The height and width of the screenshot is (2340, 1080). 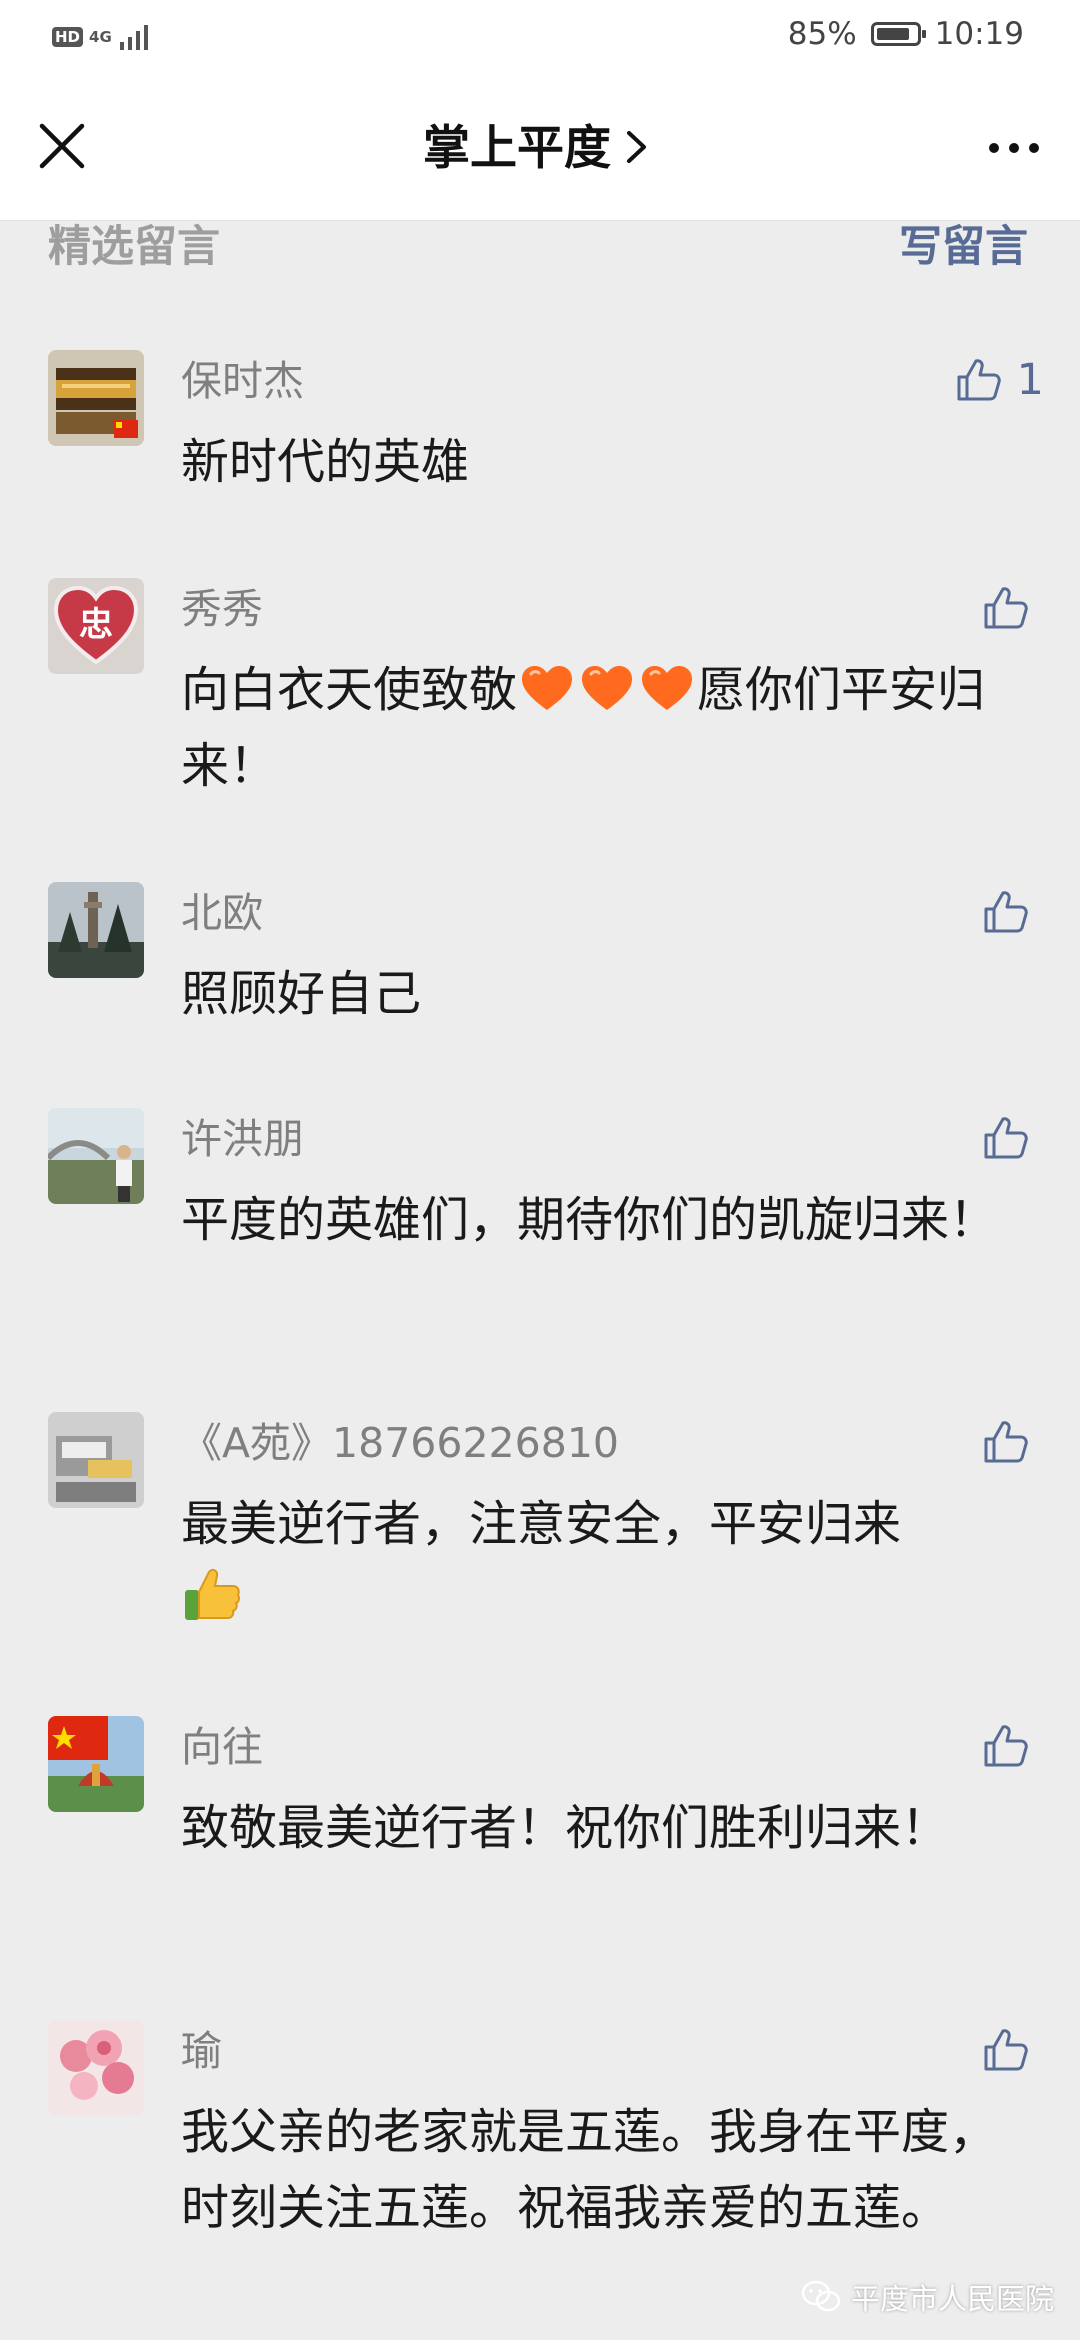 What do you see at coordinates (821, 2296) in the screenshot?
I see `wechat-icon` at bounding box center [821, 2296].